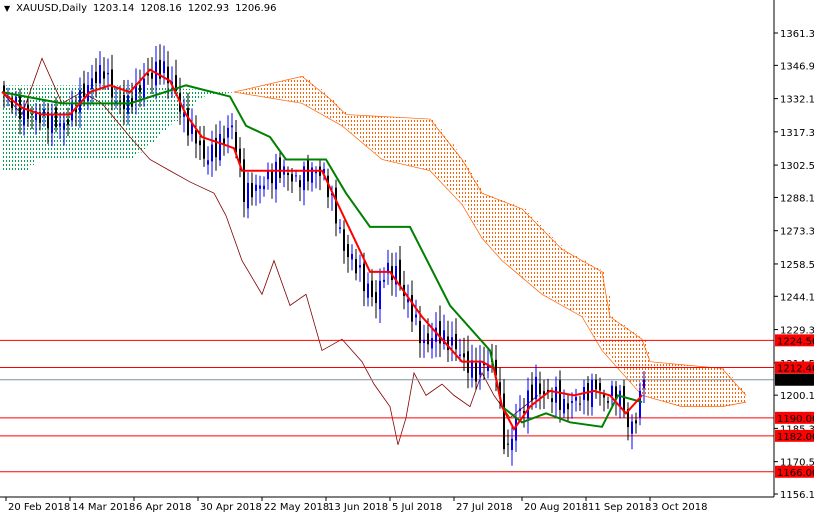 The height and width of the screenshot is (514, 814). Describe the element at coordinates (163, 507) in the screenshot. I see `x-tick-label: 6 Apr 2018` at that location.